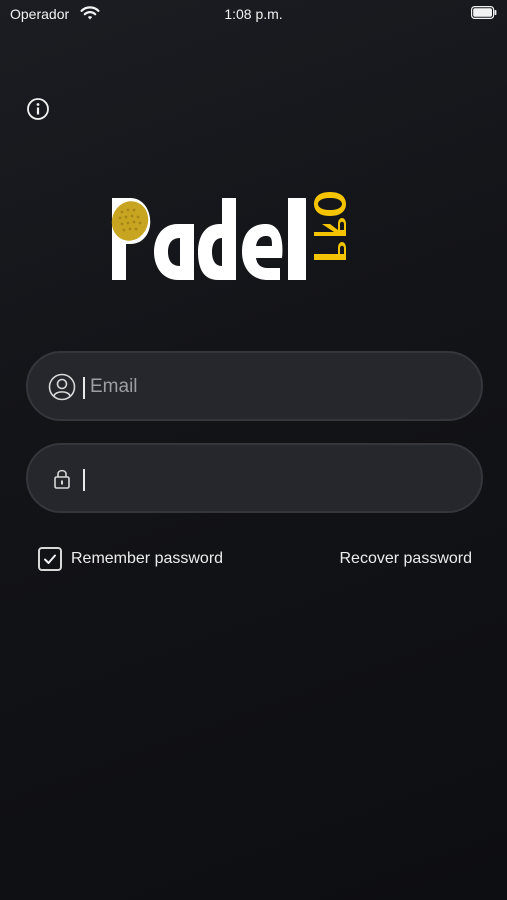 This screenshot has height=900, width=507. Describe the element at coordinates (484, 12) in the screenshot. I see `battery-icon` at that location.